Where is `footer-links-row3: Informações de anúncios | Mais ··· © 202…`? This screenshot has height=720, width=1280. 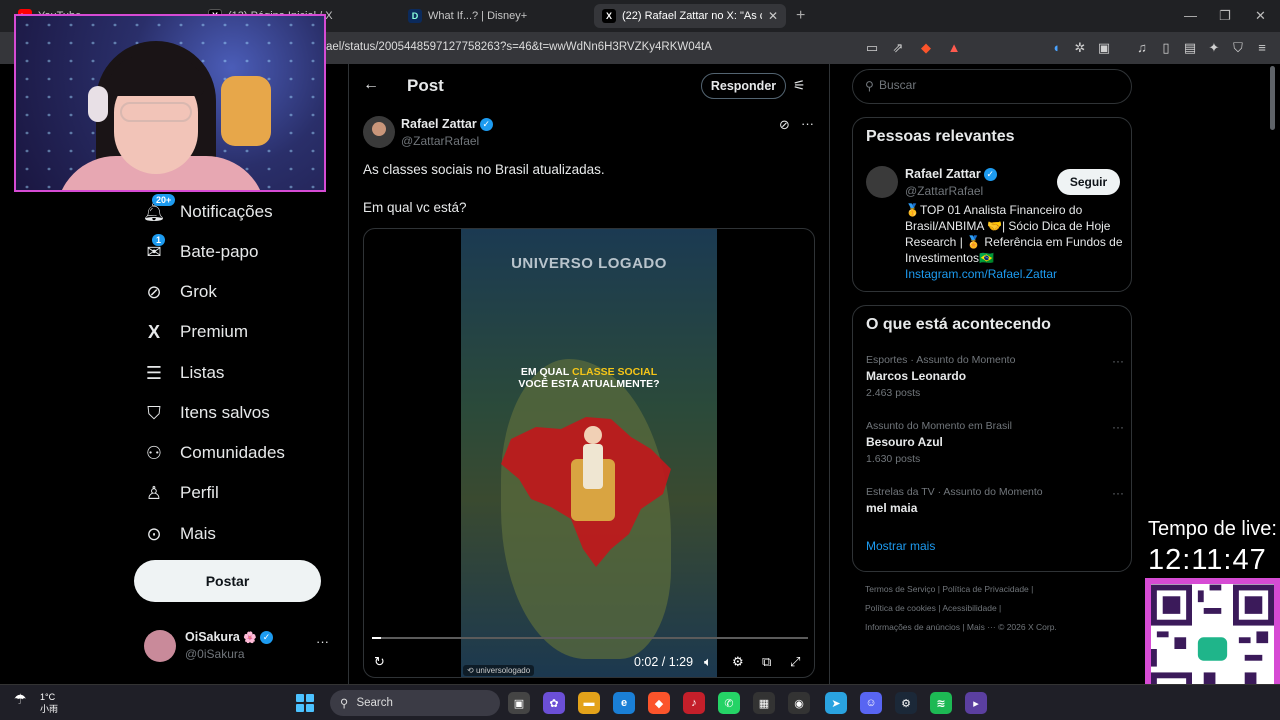
footer-links-row3: Informações de anúncios | Mais ··· © 202… is located at coordinates (961, 627).